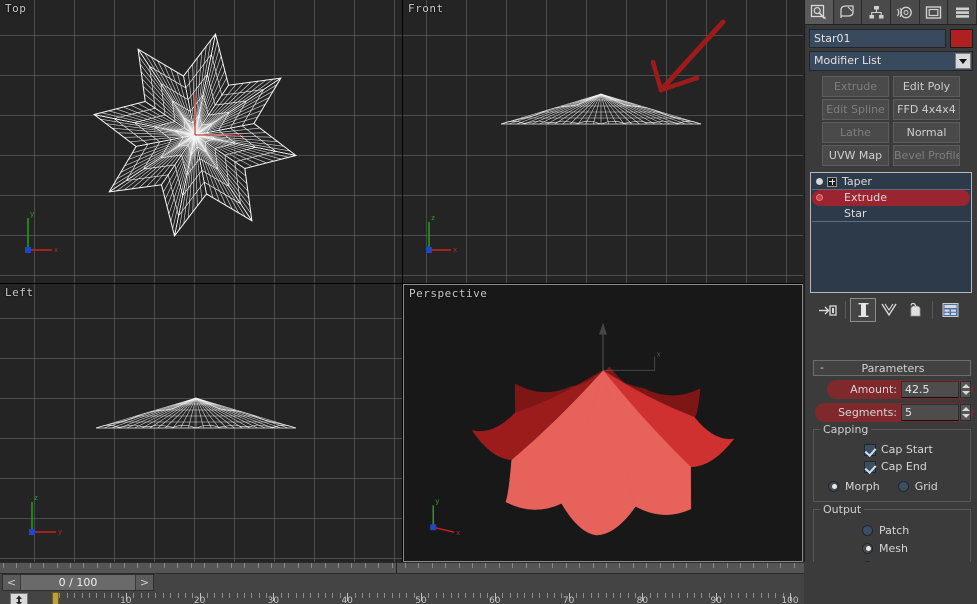 The width and height of the screenshot is (977, 604). I want to click on modifier-button-edit-poly: Edit Poly, so click(926, 86).